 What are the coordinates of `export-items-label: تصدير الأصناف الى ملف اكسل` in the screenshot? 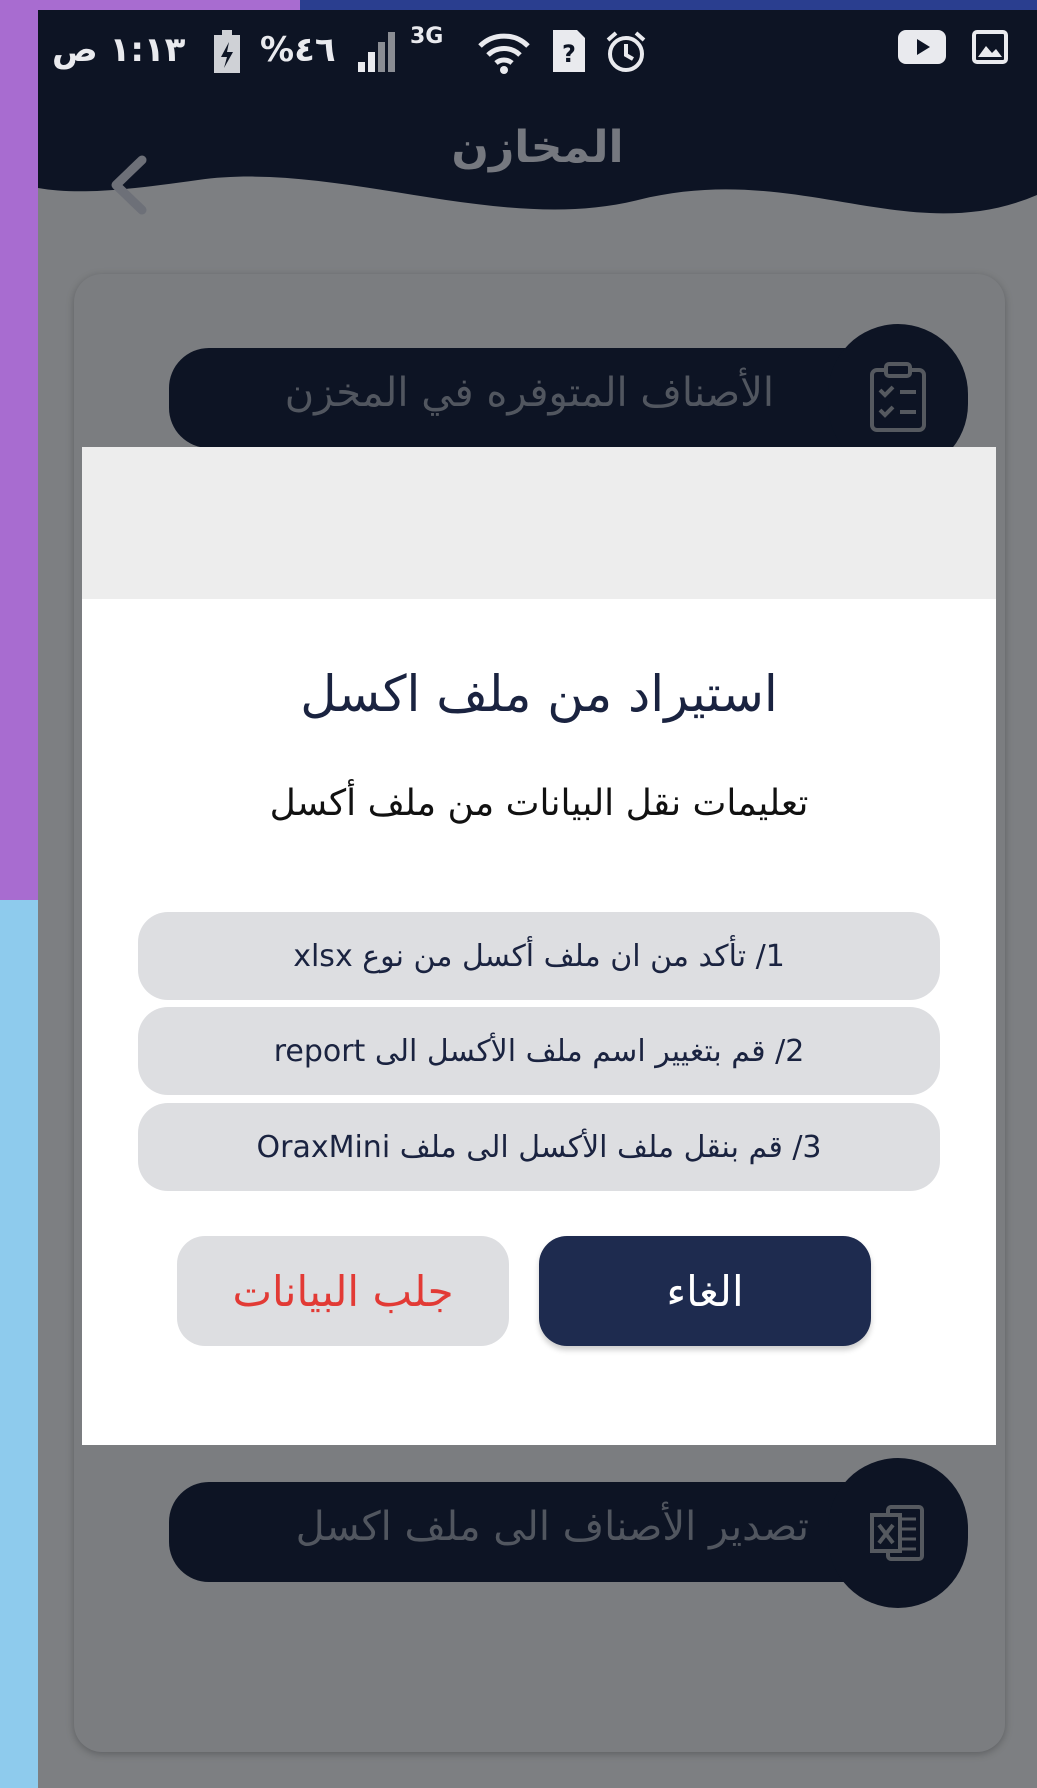 It's located at (552, 1527).